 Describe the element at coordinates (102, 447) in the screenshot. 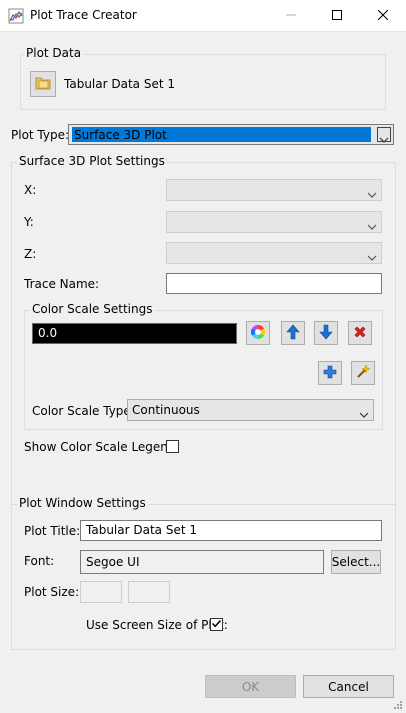

I see `legend-label: Show Color Scale Legend:` at that location.